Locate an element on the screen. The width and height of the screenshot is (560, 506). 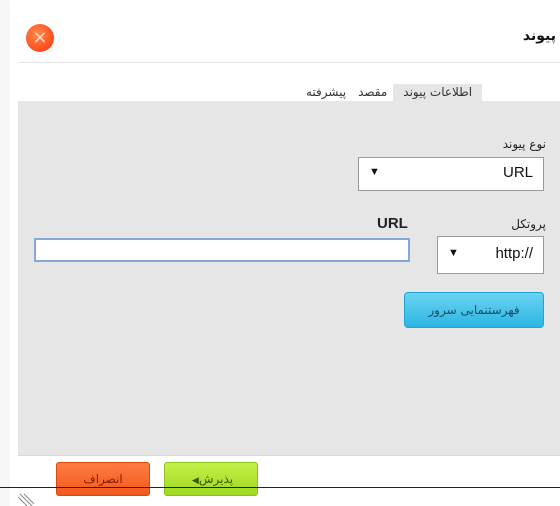
protocol-value: http:// is located at coordinates (514, 253).